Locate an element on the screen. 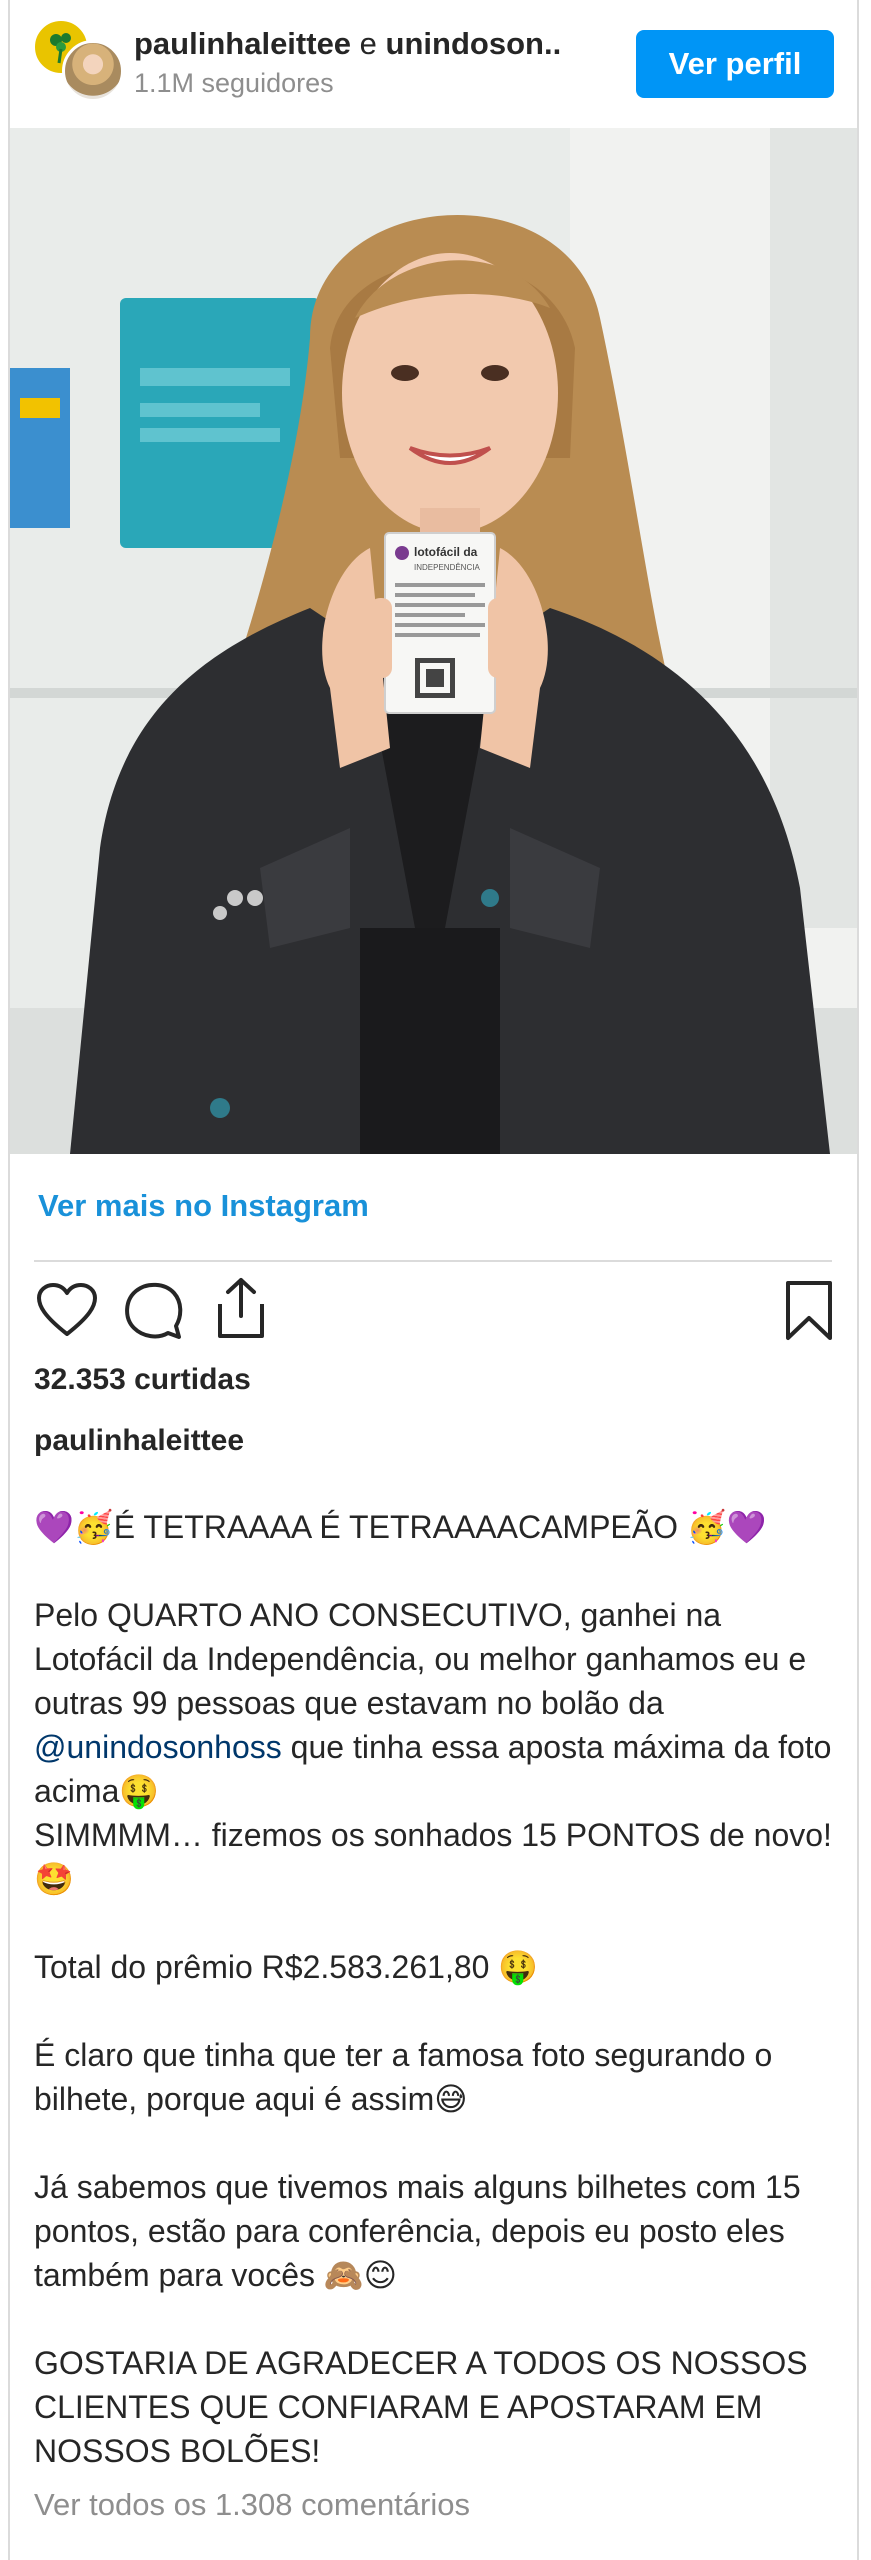 This screenshot has width=871, height=2560. caption-author: paulinhaleittee is located at coordinates (139, 1441).